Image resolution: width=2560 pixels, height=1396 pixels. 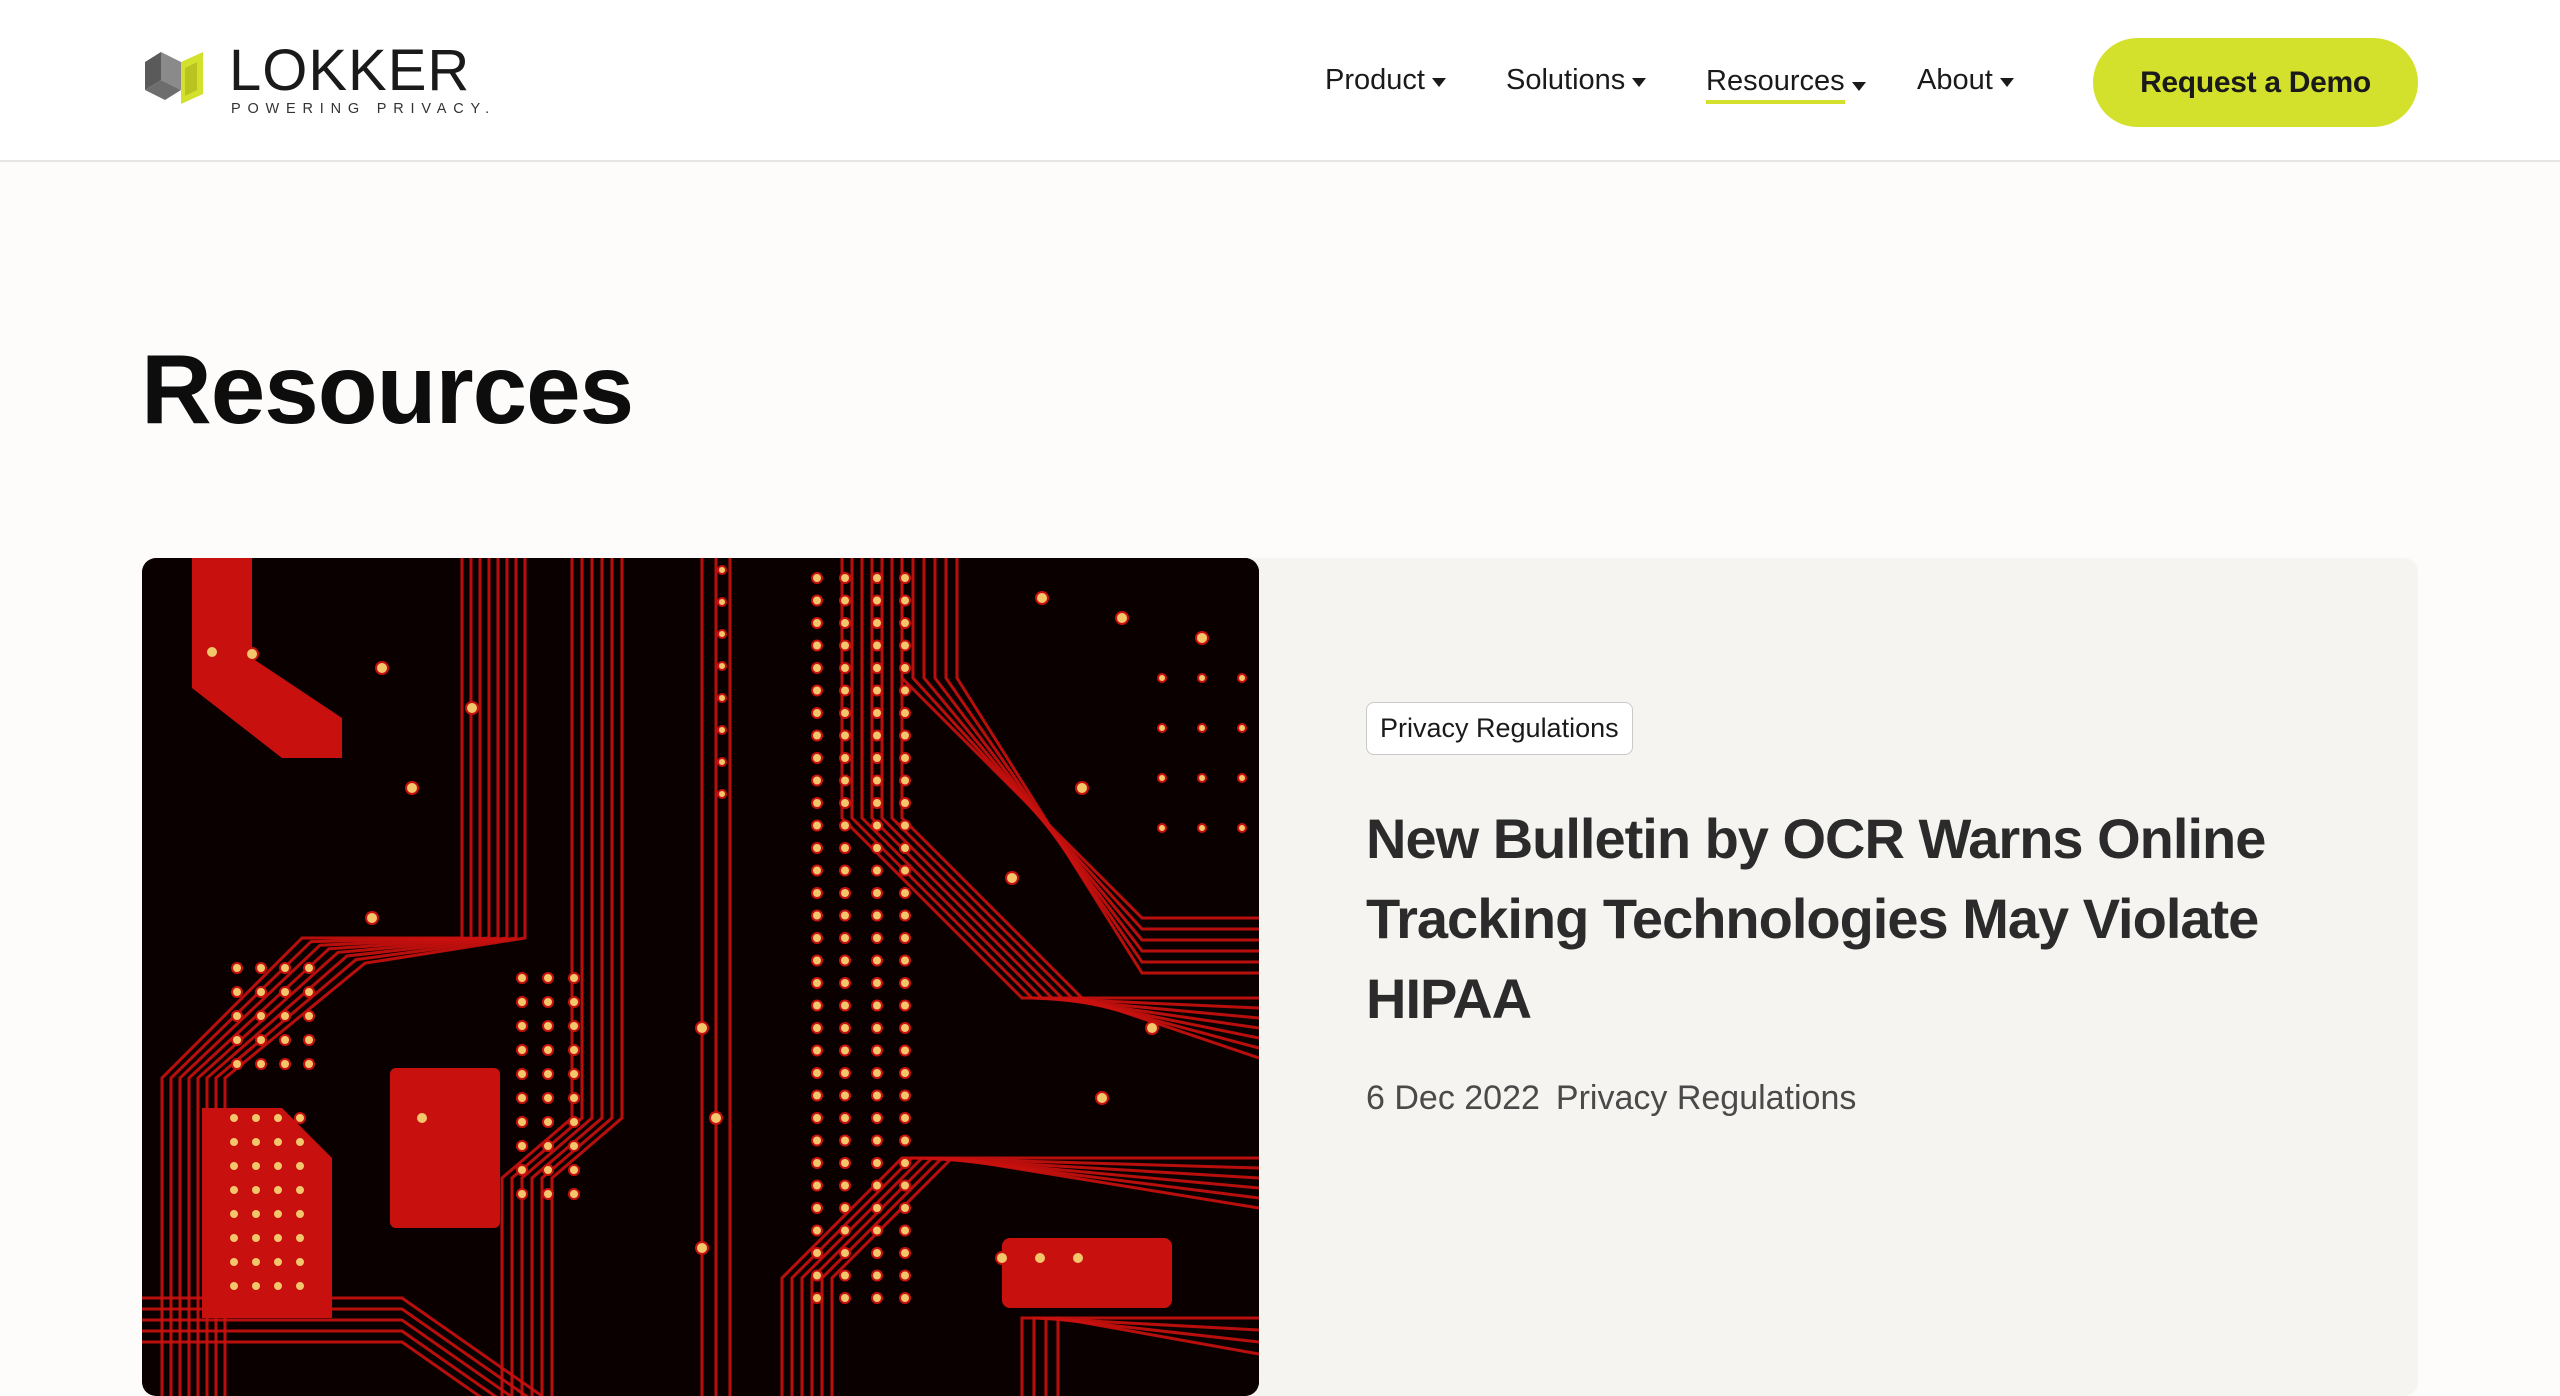 I want to click on post-date: 6 Dec 2022, so click(x=1453, y=1098).